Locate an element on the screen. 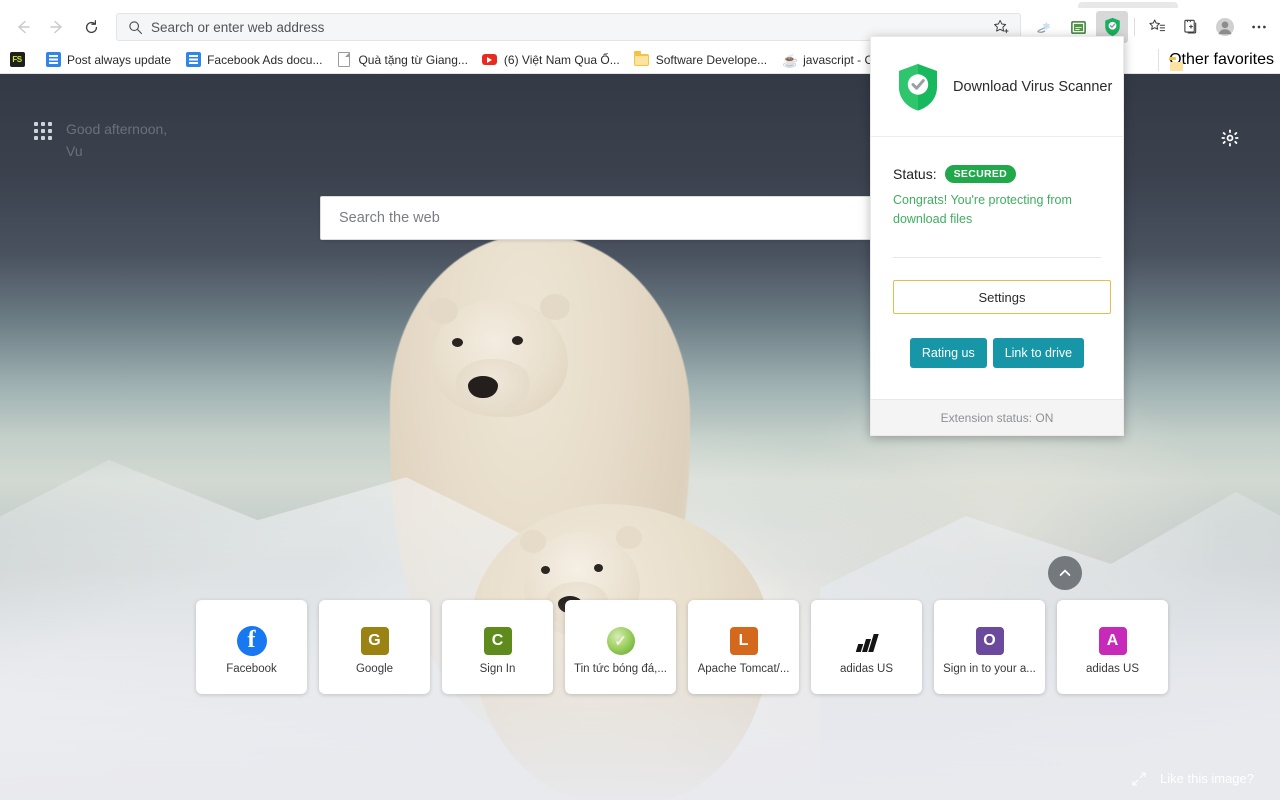 The image size is (1280, 800). profile-button is located at coordinates (1225, 27).